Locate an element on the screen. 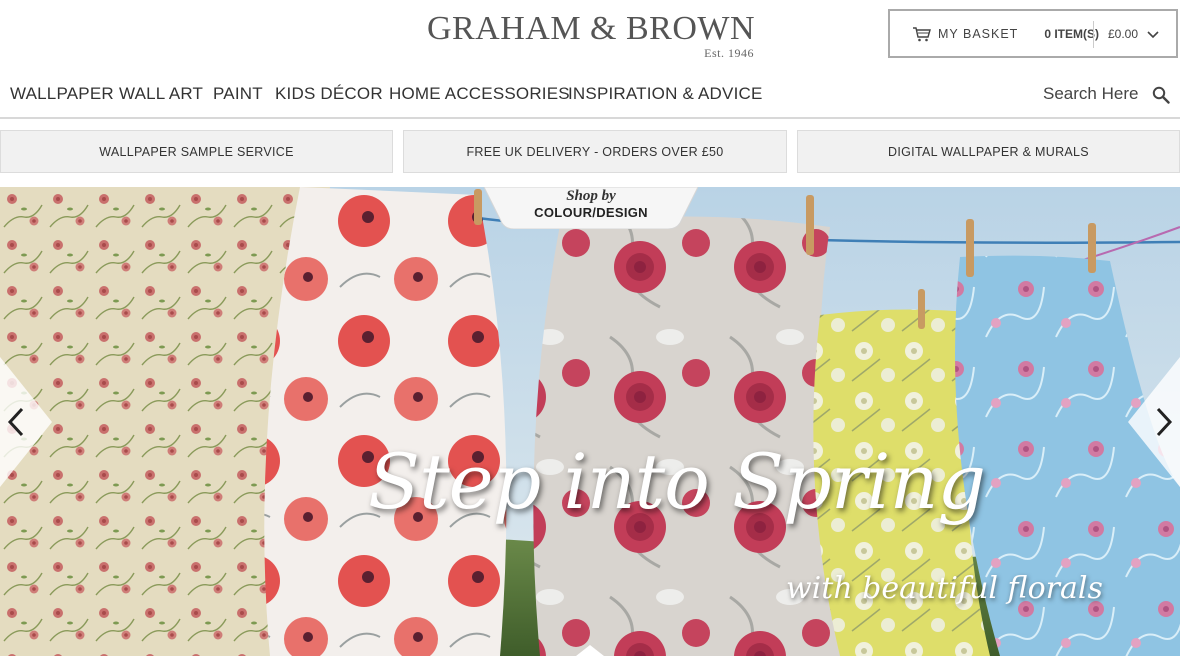  carousel-prev-button is located at coordinates (28, 422).